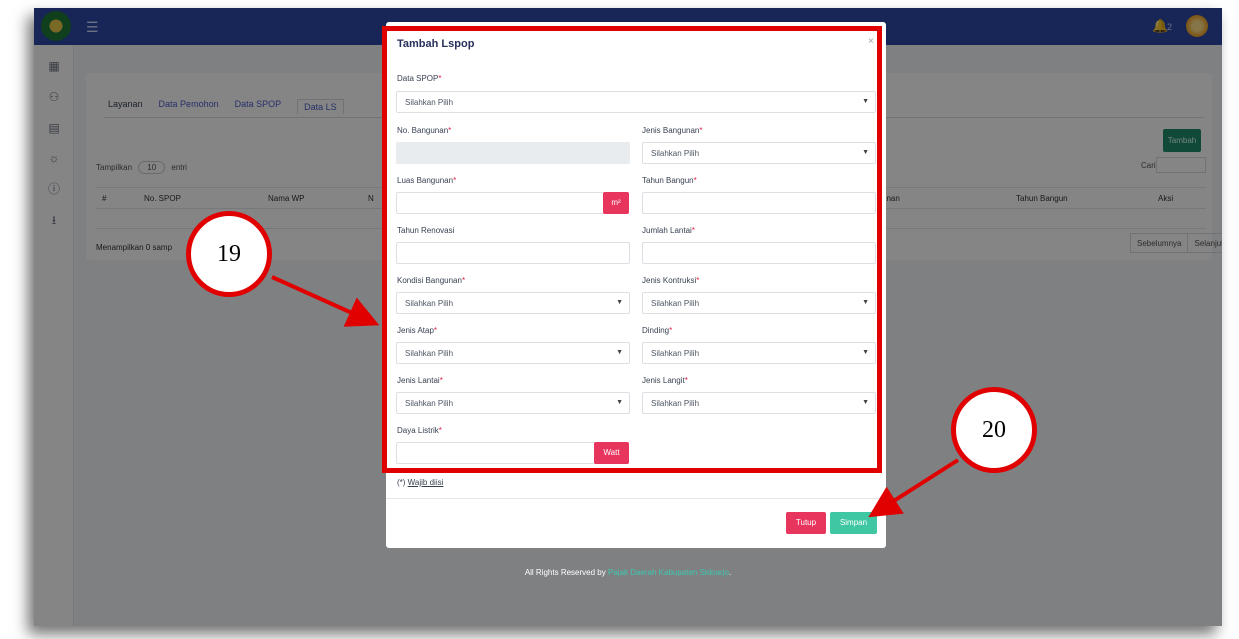  I want to click on label-jenis-lantai: Jenis Lantai*, so click(420, 380).